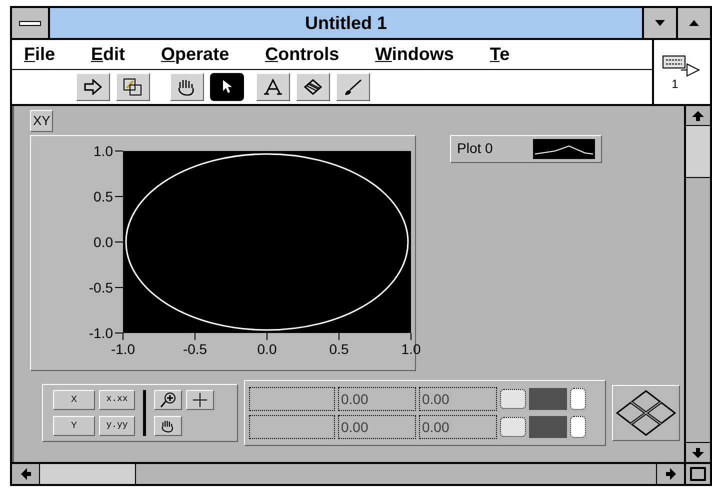 The image size is (712, 490). I want to click on maximize-button, so click(693, 23).